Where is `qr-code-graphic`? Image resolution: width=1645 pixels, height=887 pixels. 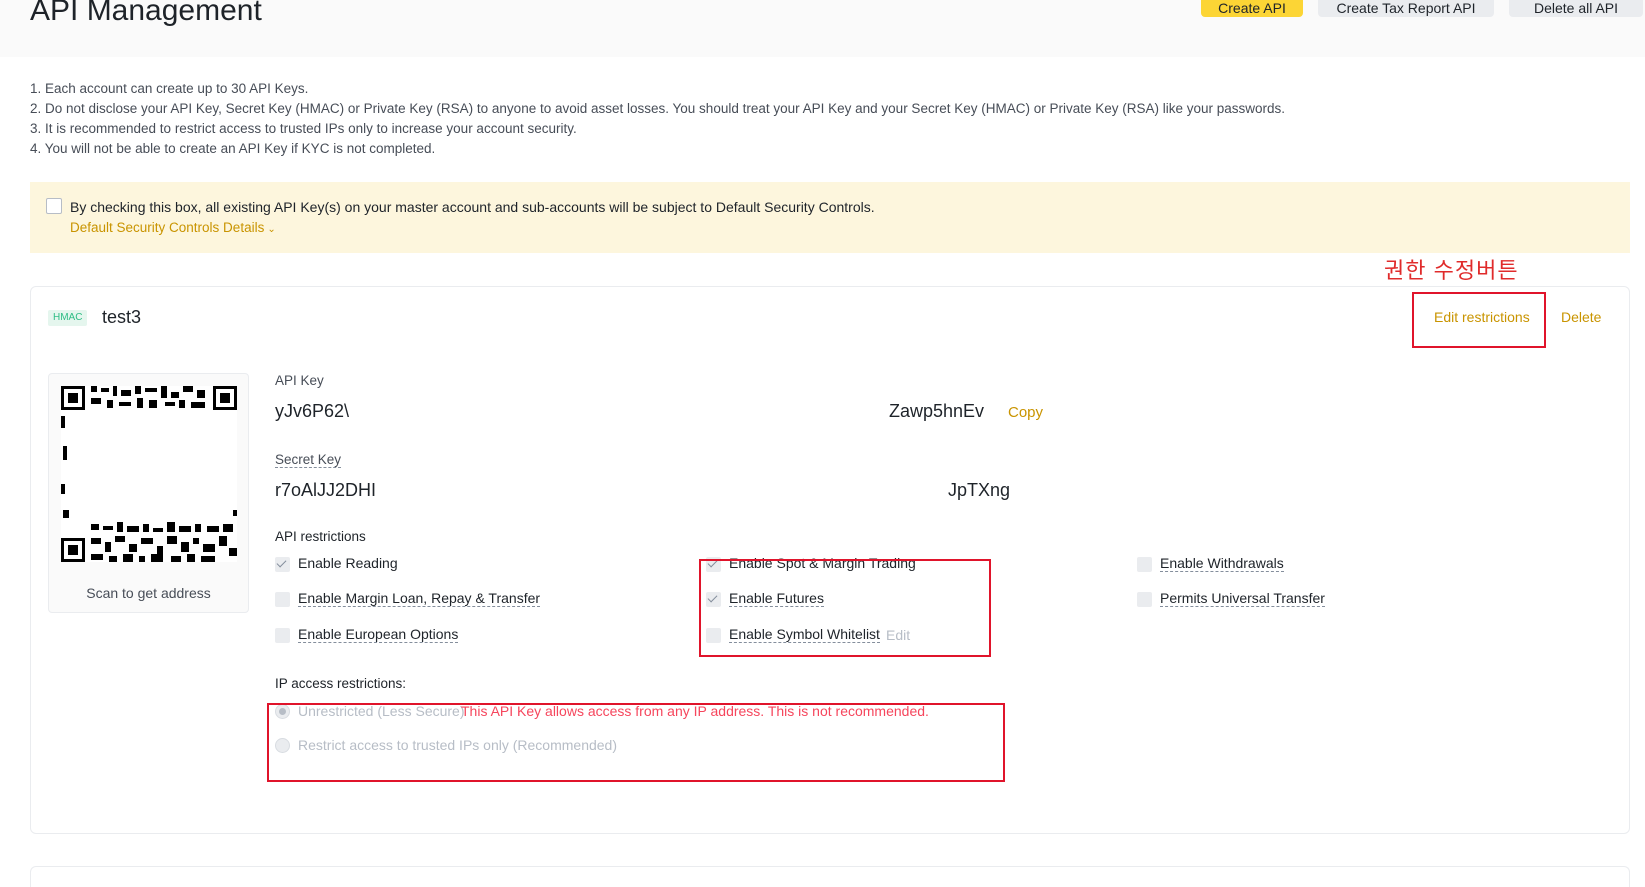 qr-code-graphic is located at coordinates (149, 474).